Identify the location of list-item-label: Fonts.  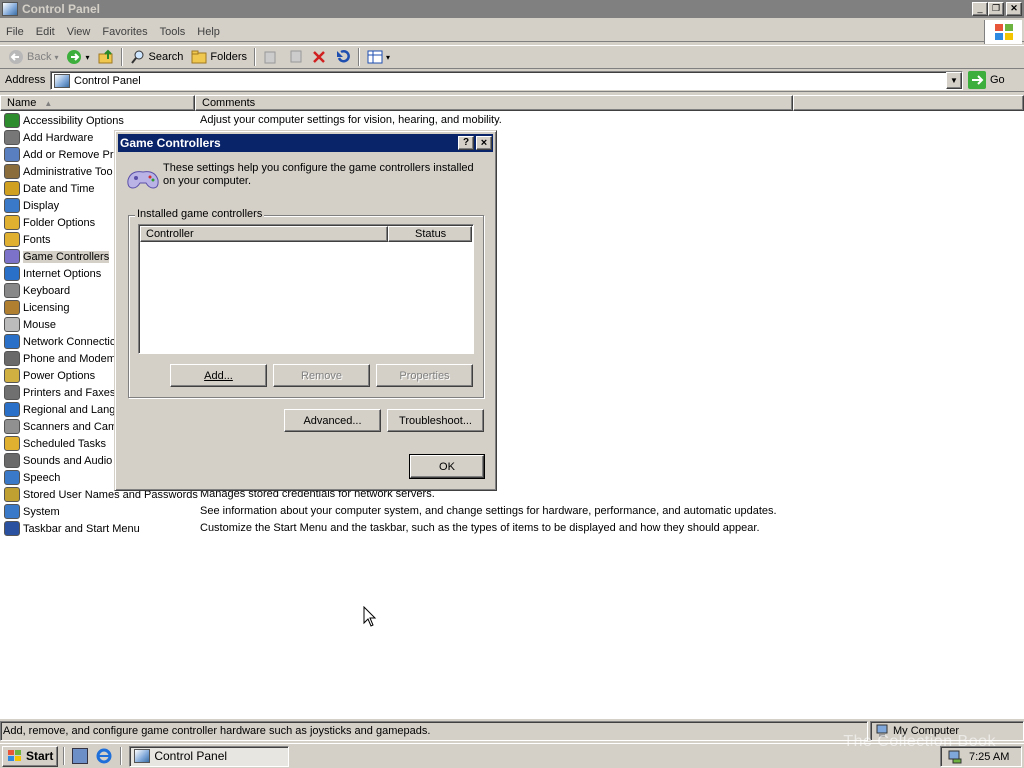
(37, 239).